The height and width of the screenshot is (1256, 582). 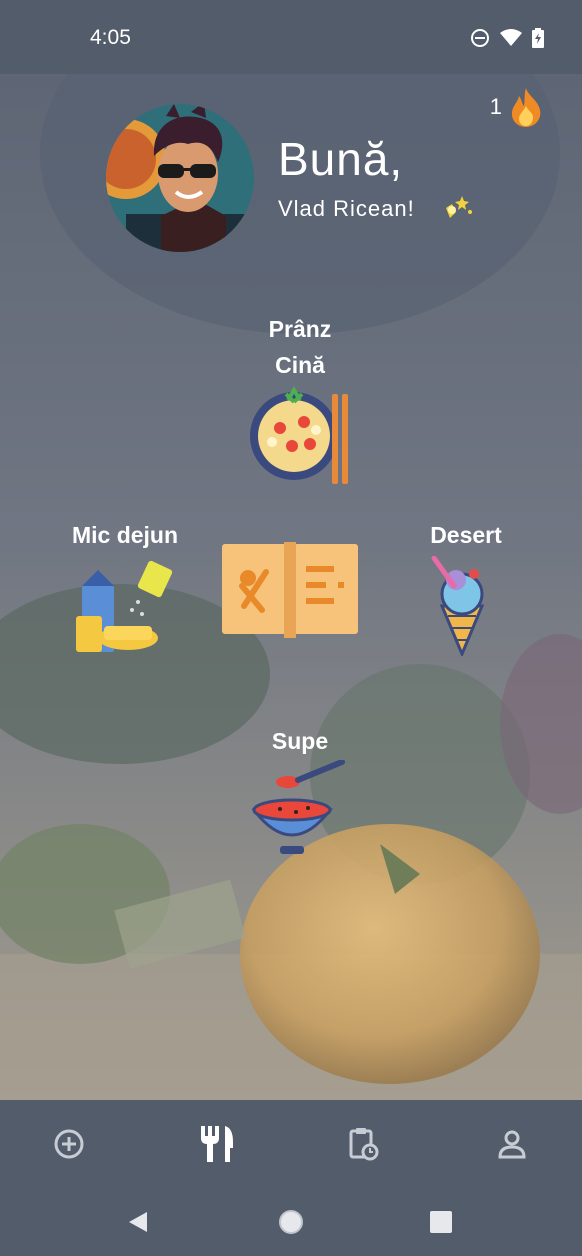 I want to click on nav-schedule, so click(x=364, y=1144).